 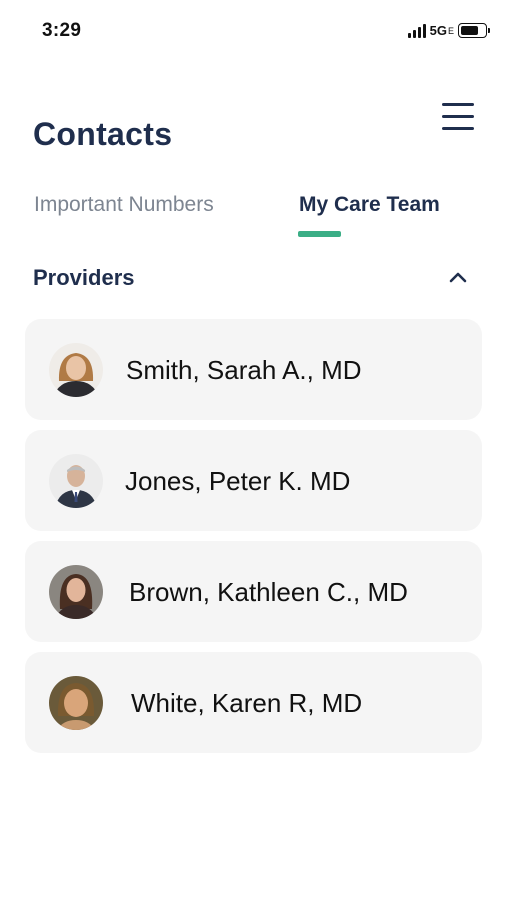 What do you see at coordinates (244, 370) in the screenshot?
I see `provider-name: Smith, Sarah A., MD` at bounding box center [244, 370].